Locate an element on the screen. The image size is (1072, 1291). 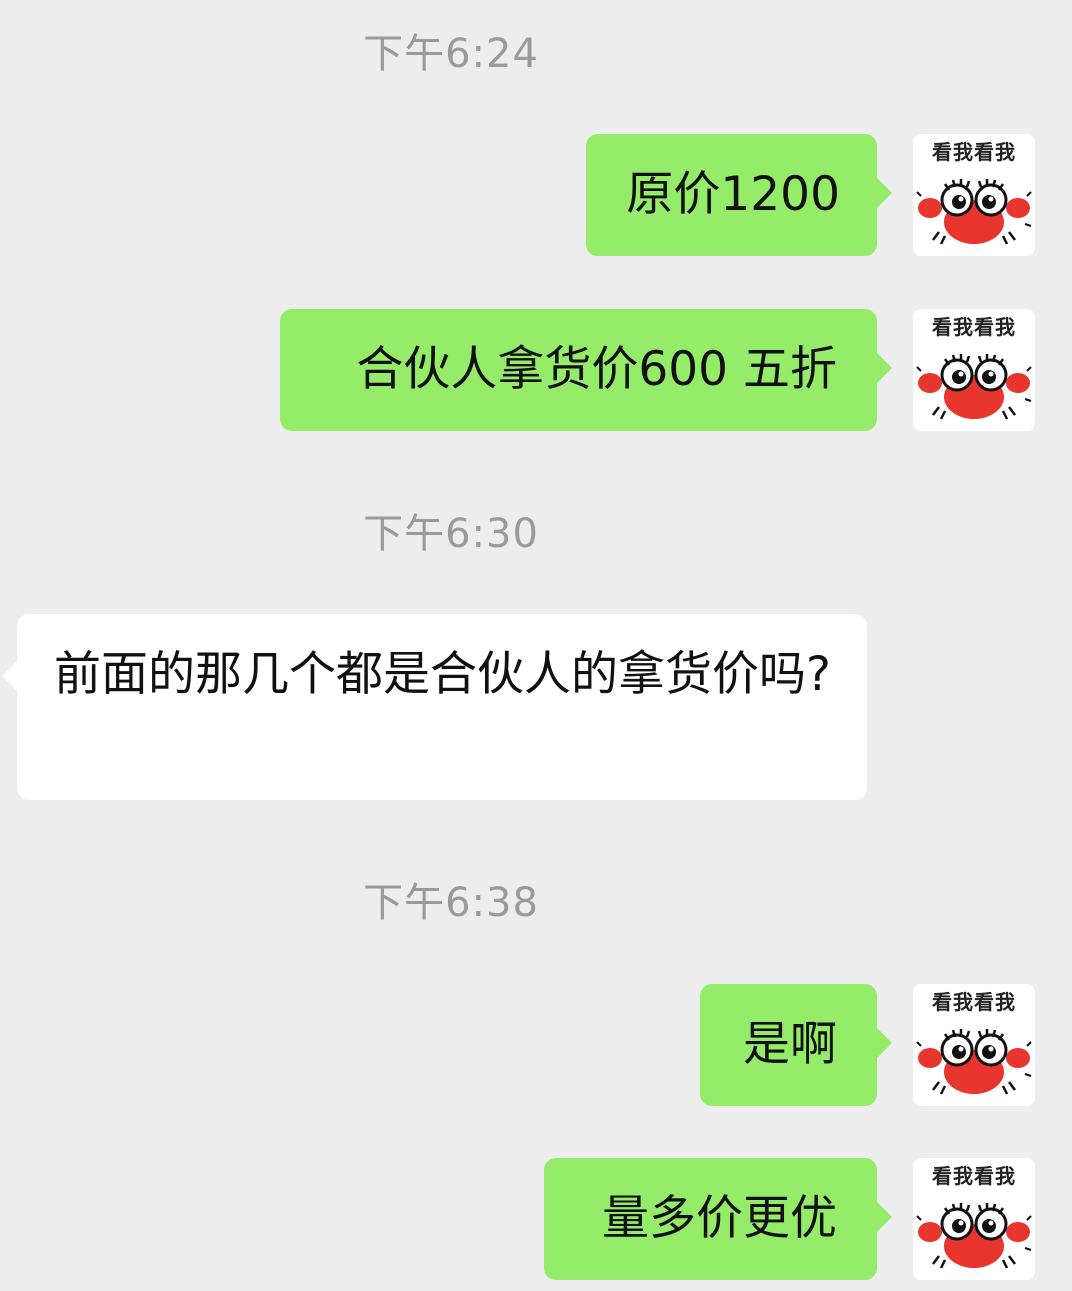
message-text: 合伙人拿货价600 五折 is located at coordinates (596, 369).